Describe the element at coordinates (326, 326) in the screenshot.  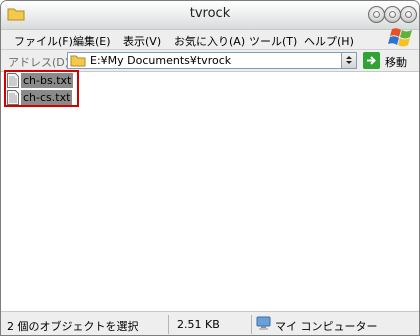
I see `status-location: マイ コンピューター` at that location.